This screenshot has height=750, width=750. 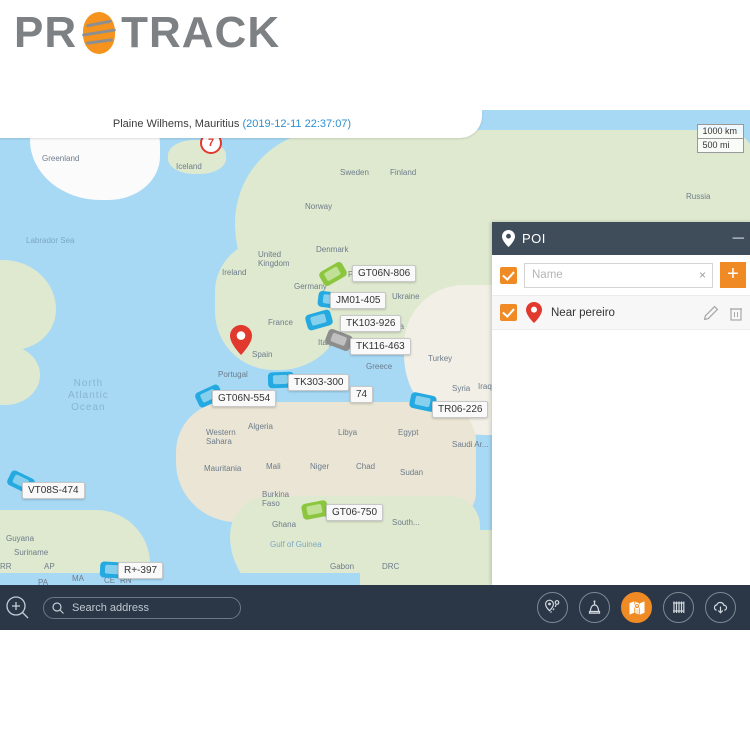 What do you see at coordinates (53, 490) in the screenshot?
I see `vehicle-tag: VT08S-474` at bounding box center [53, 490].